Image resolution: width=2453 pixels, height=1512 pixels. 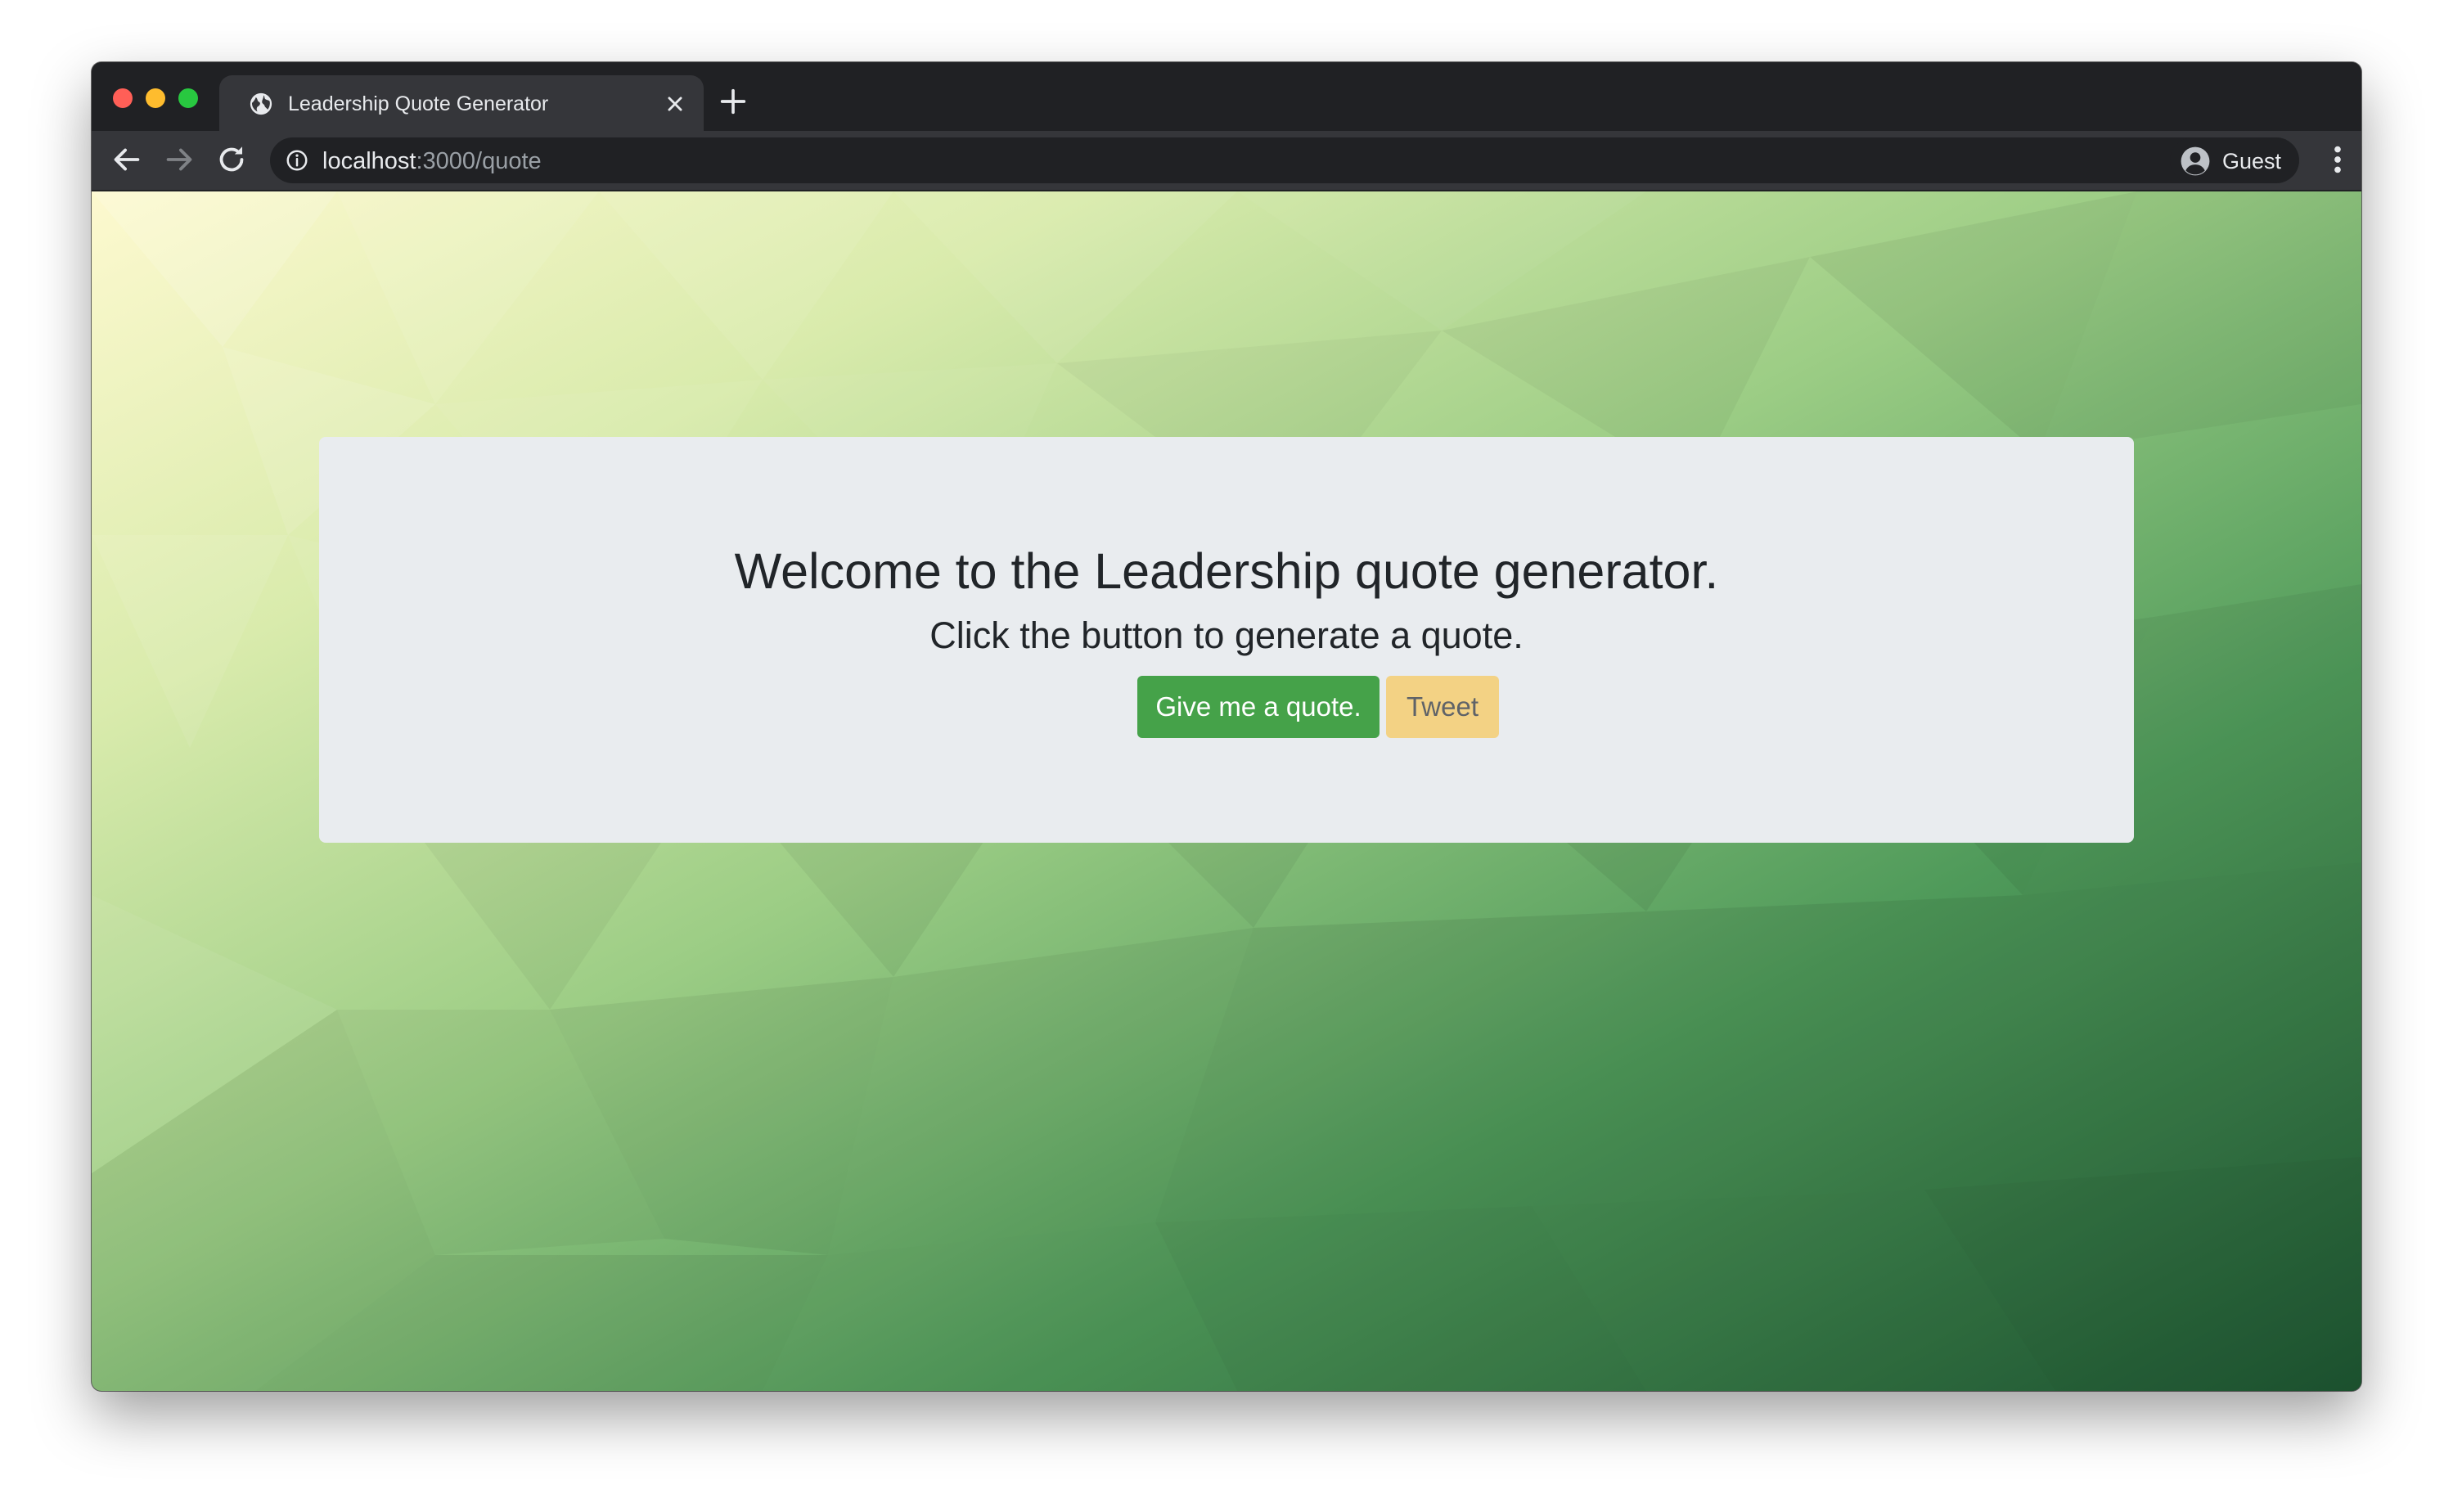 I want to click on browser-tab: Leadership Quote Generator, so click(x=461, y=103).